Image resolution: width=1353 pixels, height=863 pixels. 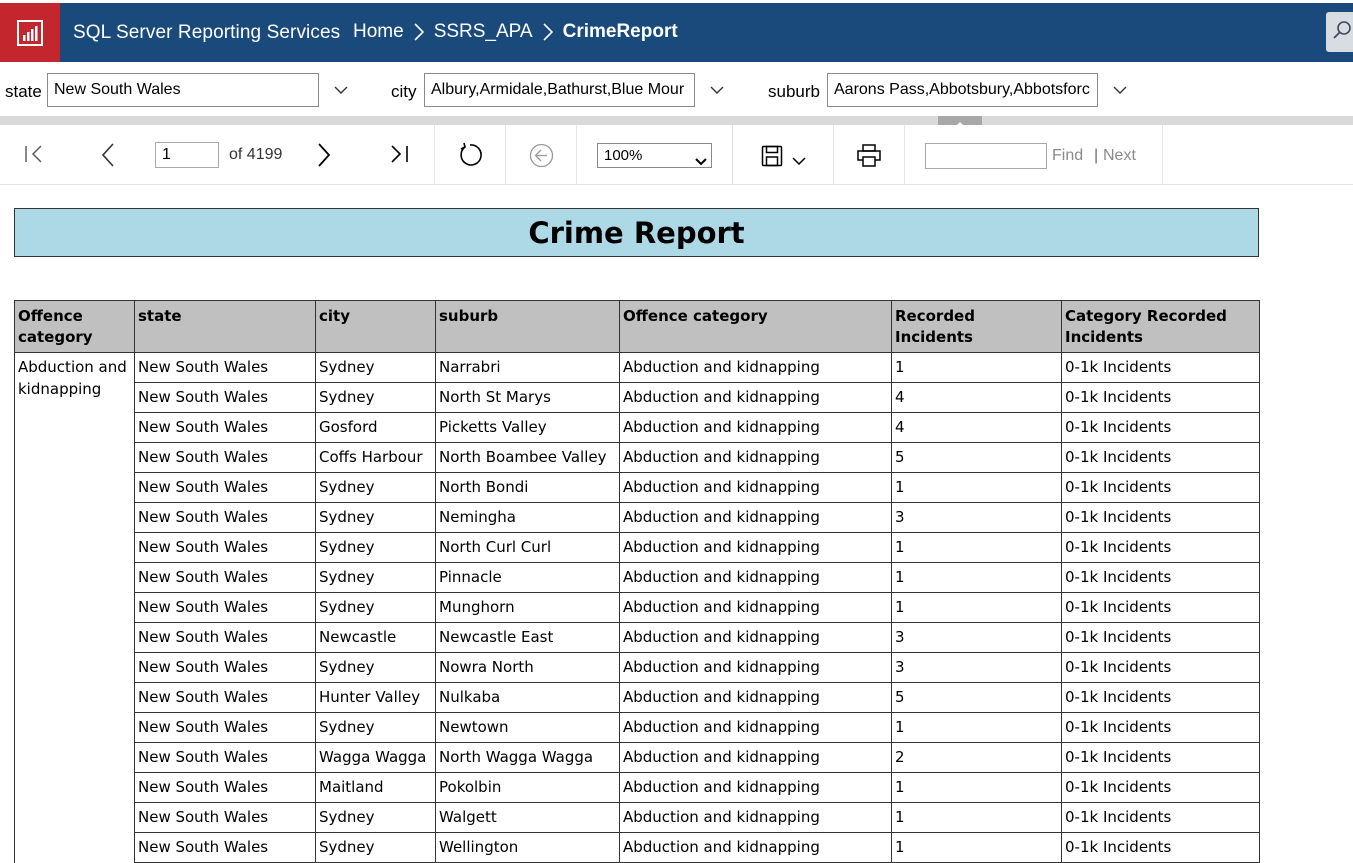 I want to click on back-to-parent-icon, so click(x=541, y=155).